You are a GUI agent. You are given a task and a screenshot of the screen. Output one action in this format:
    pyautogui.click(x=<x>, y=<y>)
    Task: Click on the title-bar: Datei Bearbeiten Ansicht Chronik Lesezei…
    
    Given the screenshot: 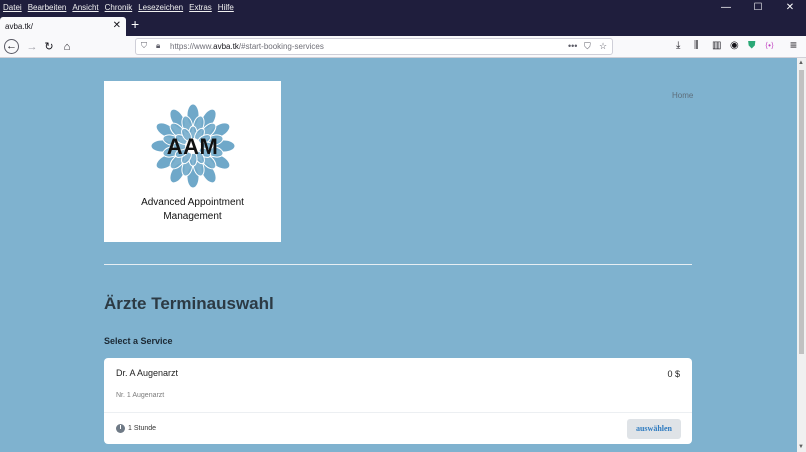 What is the action you would take?
    pyautogui.click(x=403, y=7)
    